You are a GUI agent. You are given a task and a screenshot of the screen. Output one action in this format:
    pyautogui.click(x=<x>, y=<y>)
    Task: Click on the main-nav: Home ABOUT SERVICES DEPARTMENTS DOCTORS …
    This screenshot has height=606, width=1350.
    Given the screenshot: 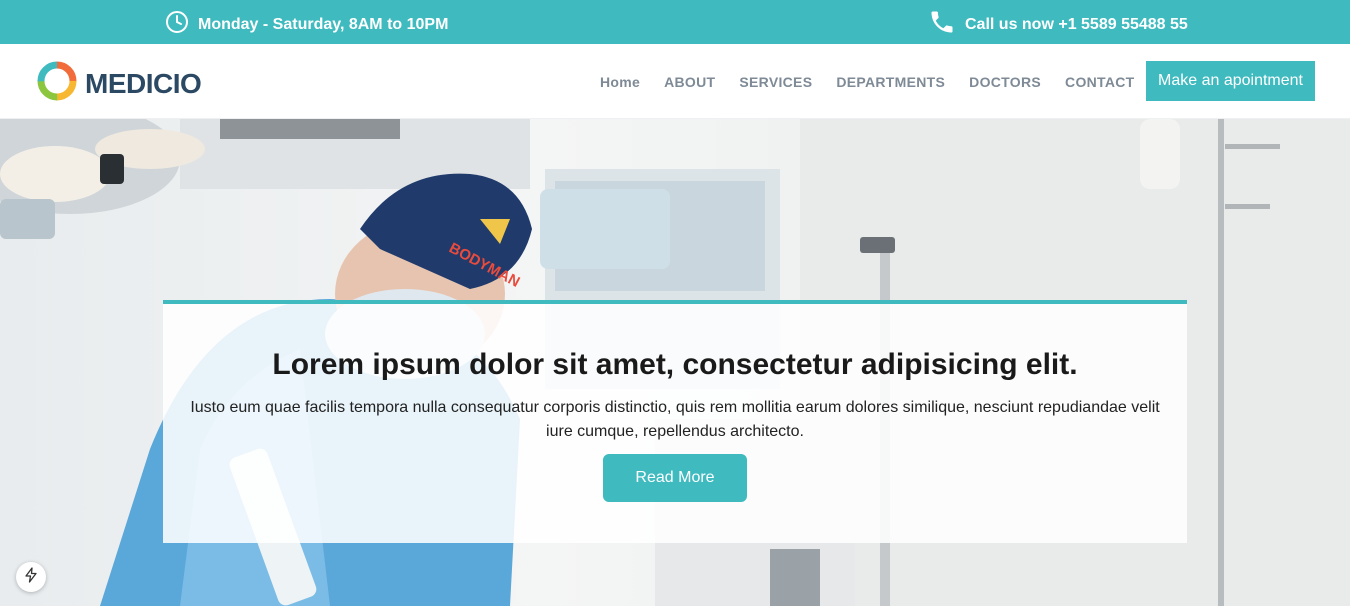 What is the action you would take?
    pyautogui.click(x=867, y=81)
    